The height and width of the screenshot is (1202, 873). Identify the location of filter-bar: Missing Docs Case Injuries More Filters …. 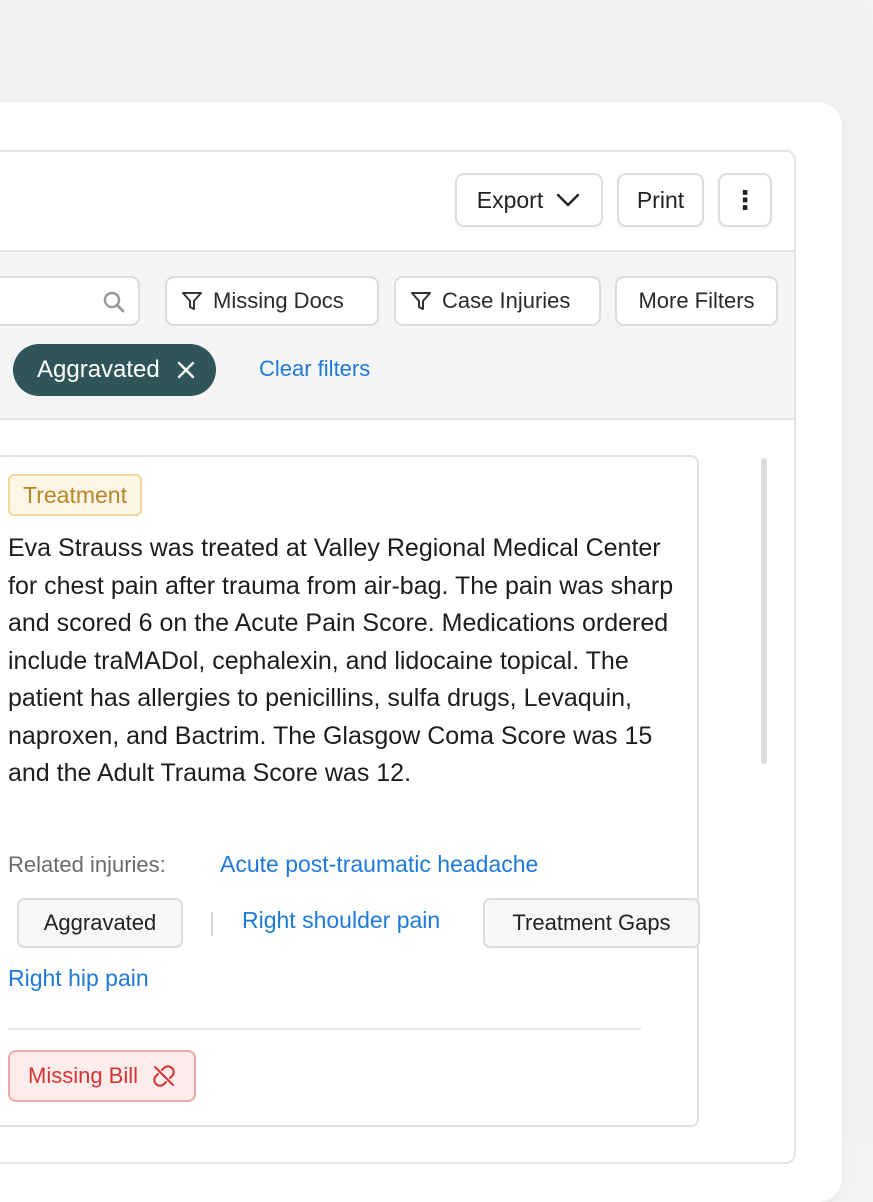
(397, 336).